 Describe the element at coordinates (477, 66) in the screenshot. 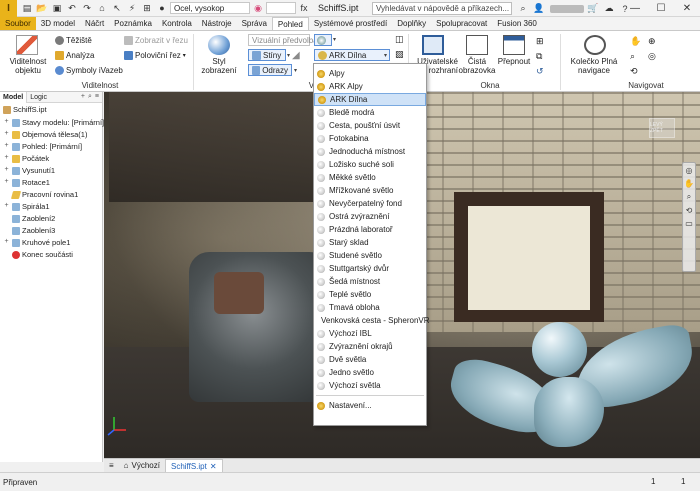

I see `clean-screen-button: Čistá obrazovka` at that location.